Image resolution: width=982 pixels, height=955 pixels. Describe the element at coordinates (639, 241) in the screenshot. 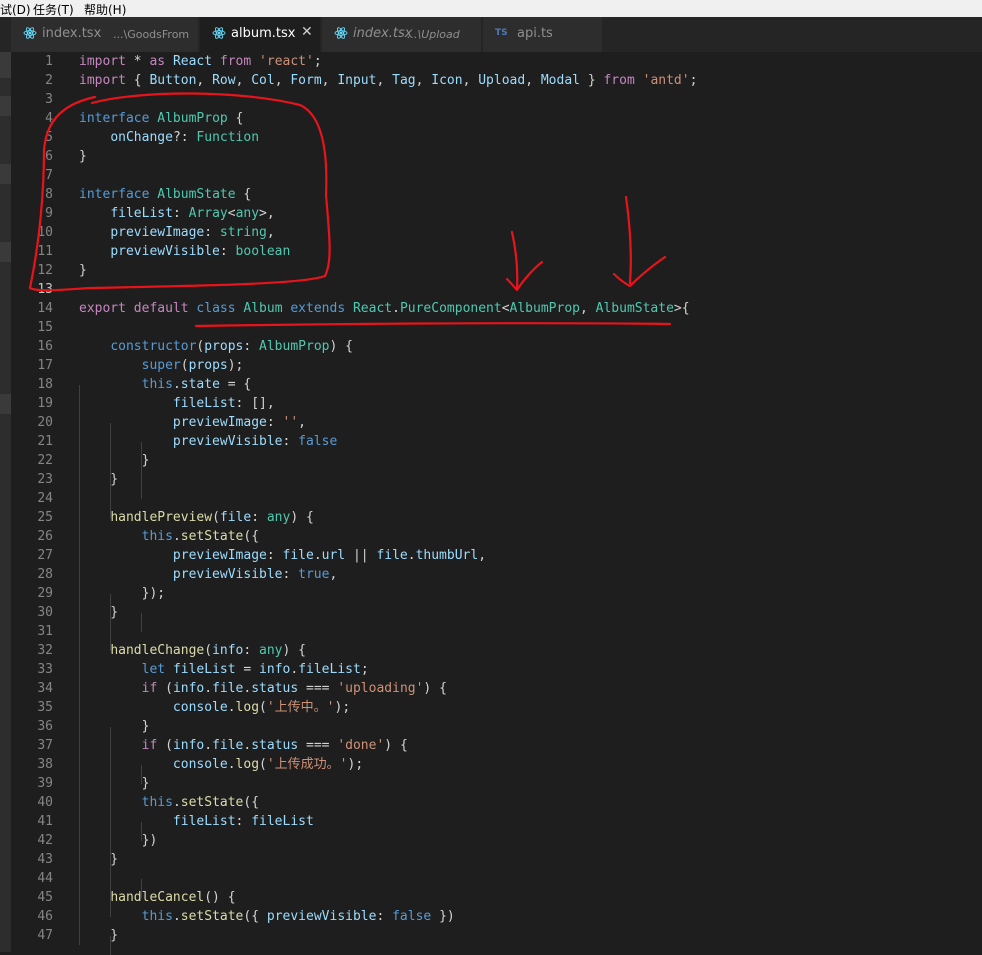

I see `annotation-arrow-right` at that location.